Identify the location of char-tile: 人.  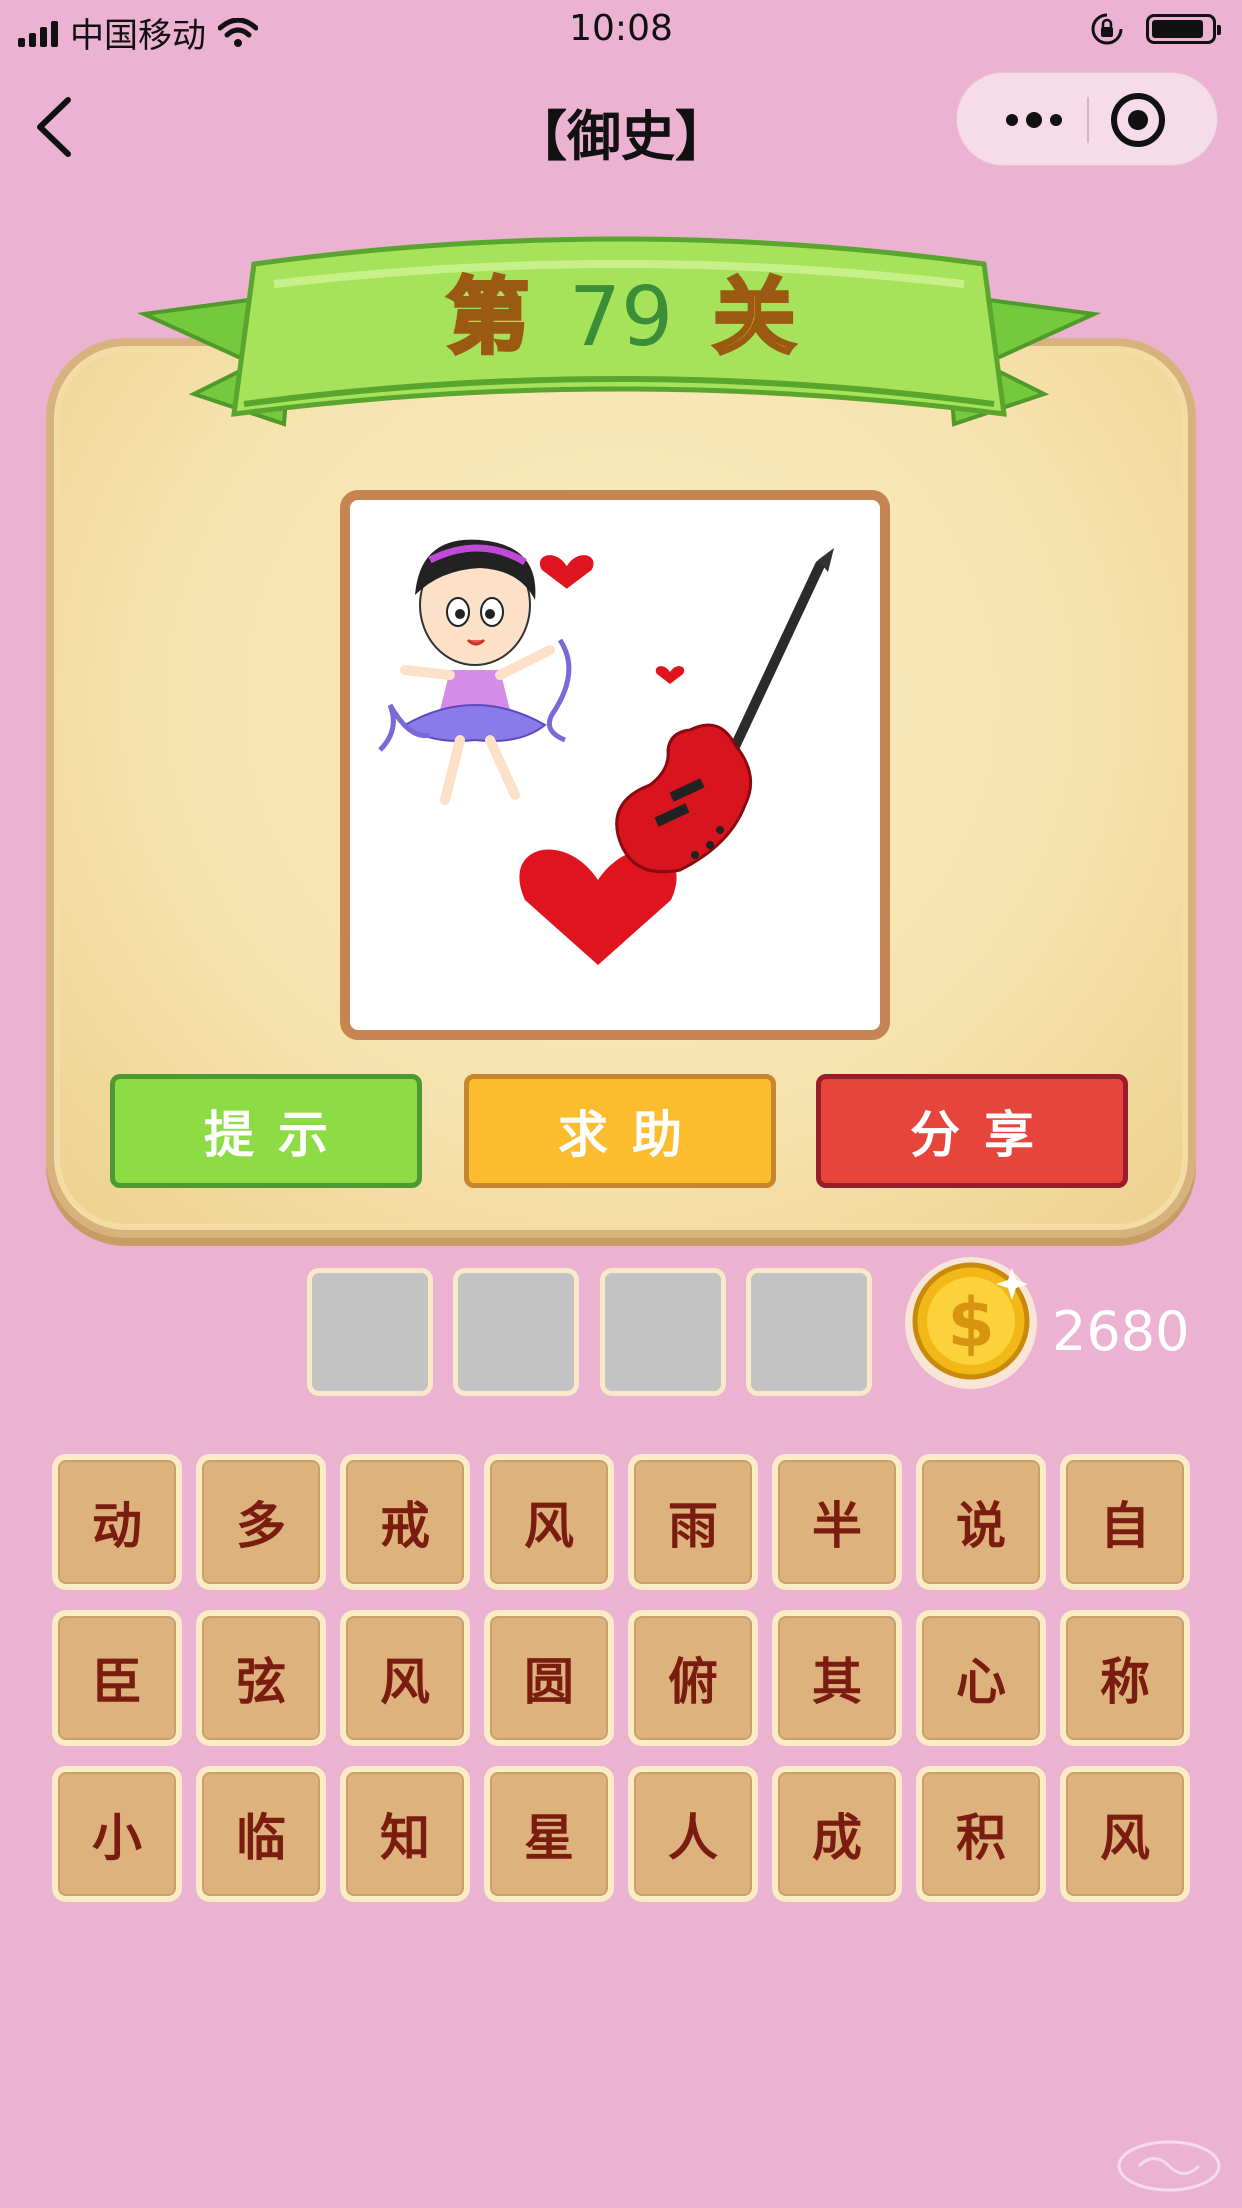
(693, 1834).